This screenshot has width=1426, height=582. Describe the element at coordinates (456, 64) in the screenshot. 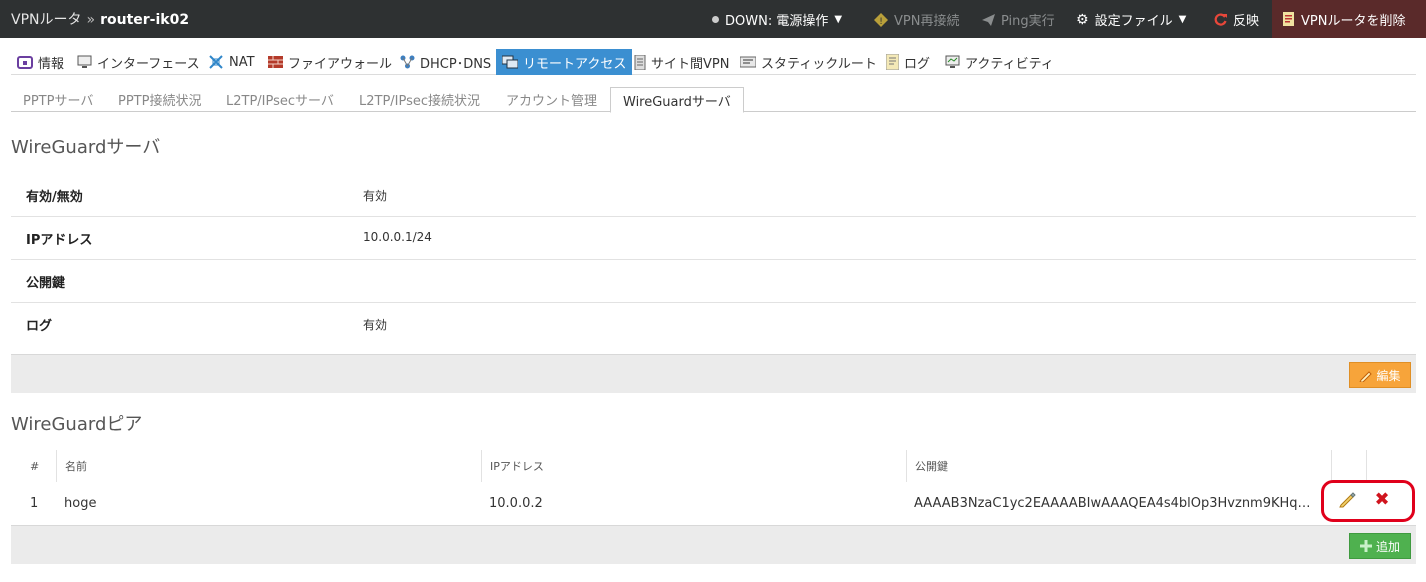

I see `tab-label: DHCP･DNS` at that location.